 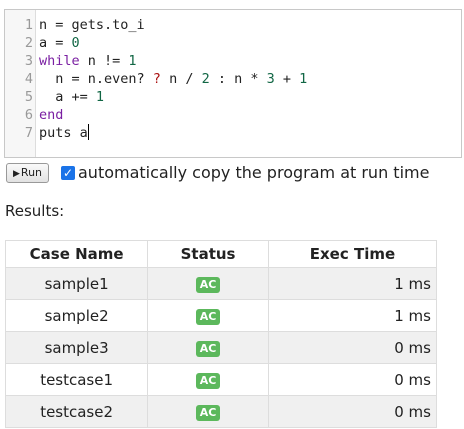 I want to click on code-line: 5 a += 1, so click(x=233, y=97).